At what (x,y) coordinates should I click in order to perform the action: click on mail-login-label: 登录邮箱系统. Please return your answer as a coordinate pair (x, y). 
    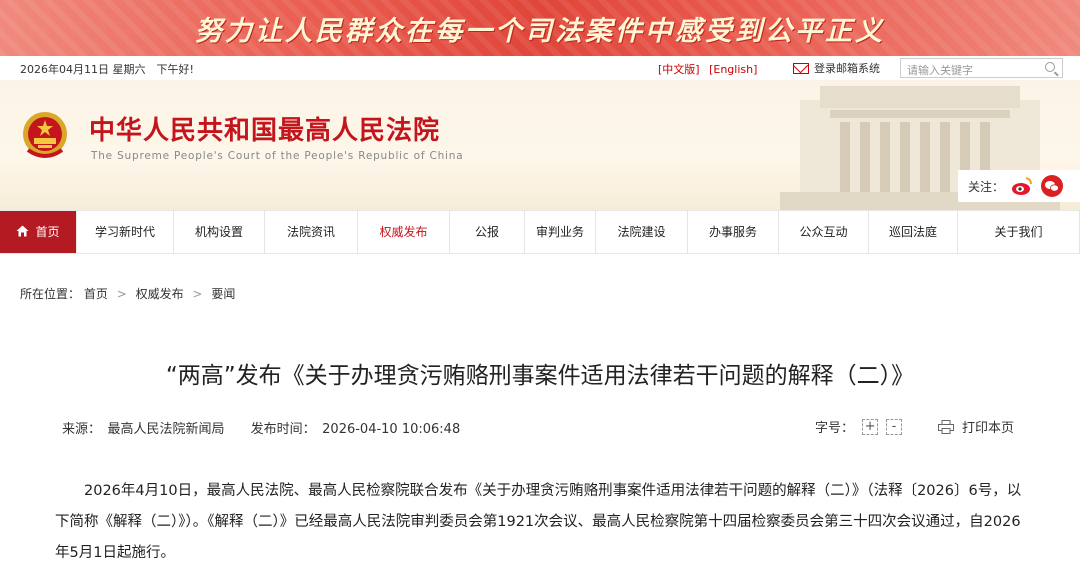
    Looking at the image, I should click on (847, 68).